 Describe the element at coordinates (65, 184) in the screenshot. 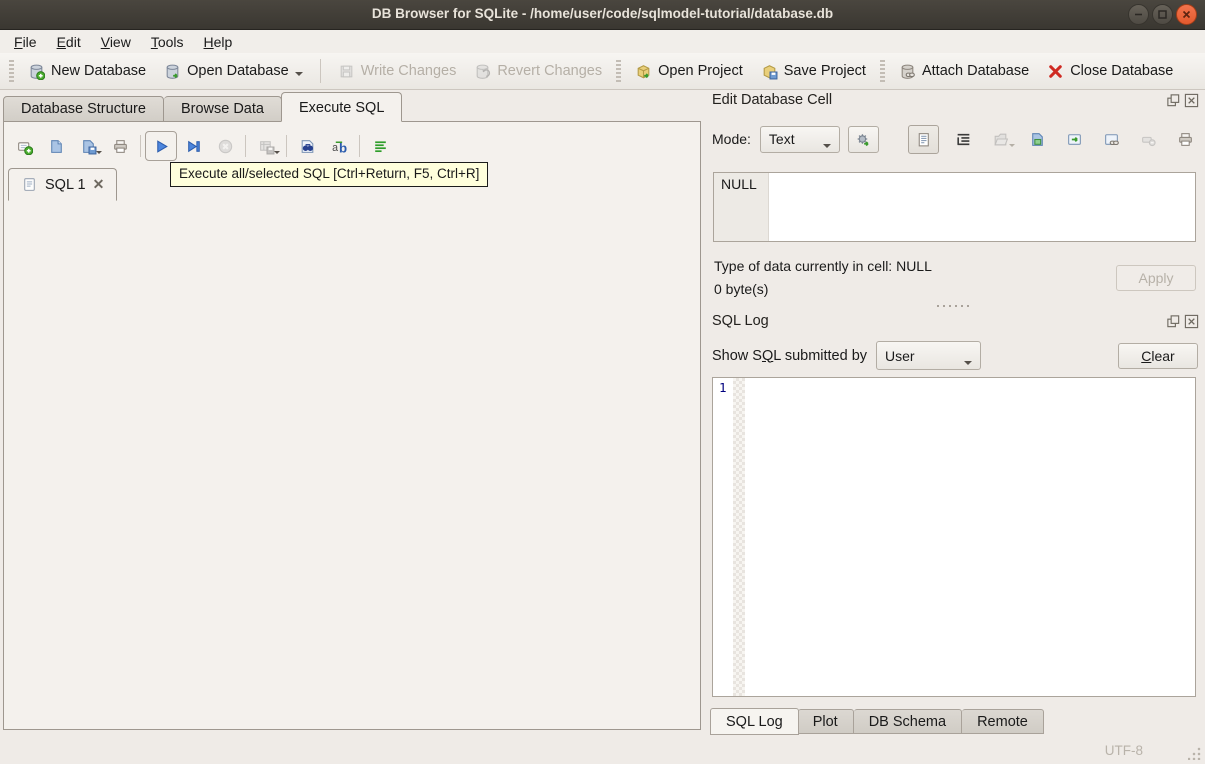

I see `sql-editor-tab-label: SQL 1` at that location.